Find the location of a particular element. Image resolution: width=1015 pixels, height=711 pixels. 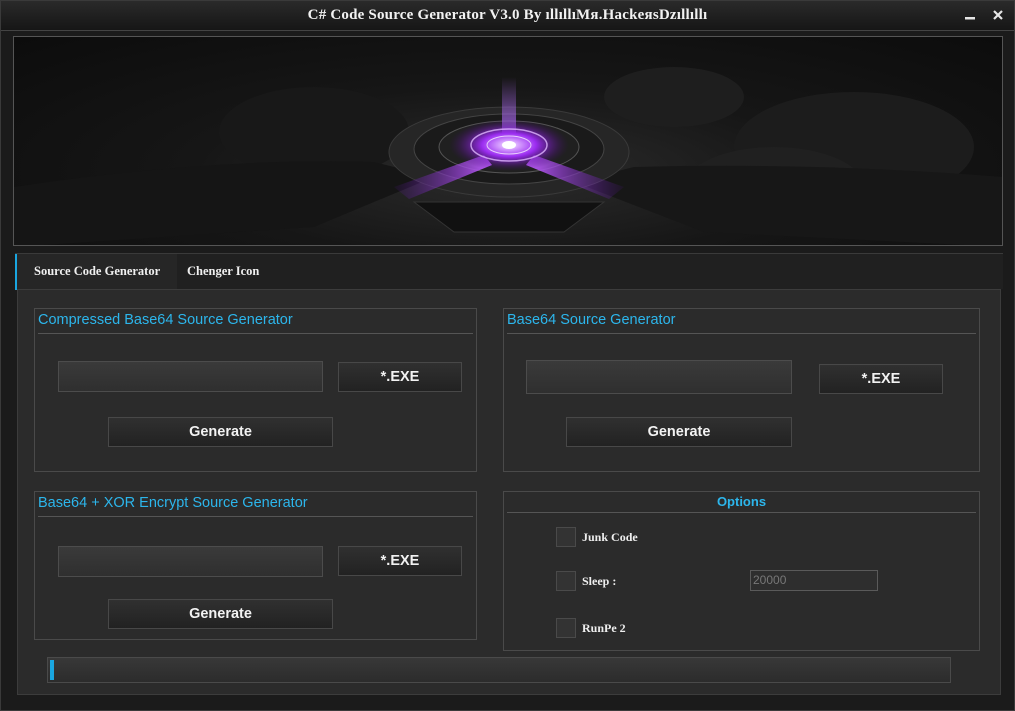

minimize-button is located at coordinates (970, 14).